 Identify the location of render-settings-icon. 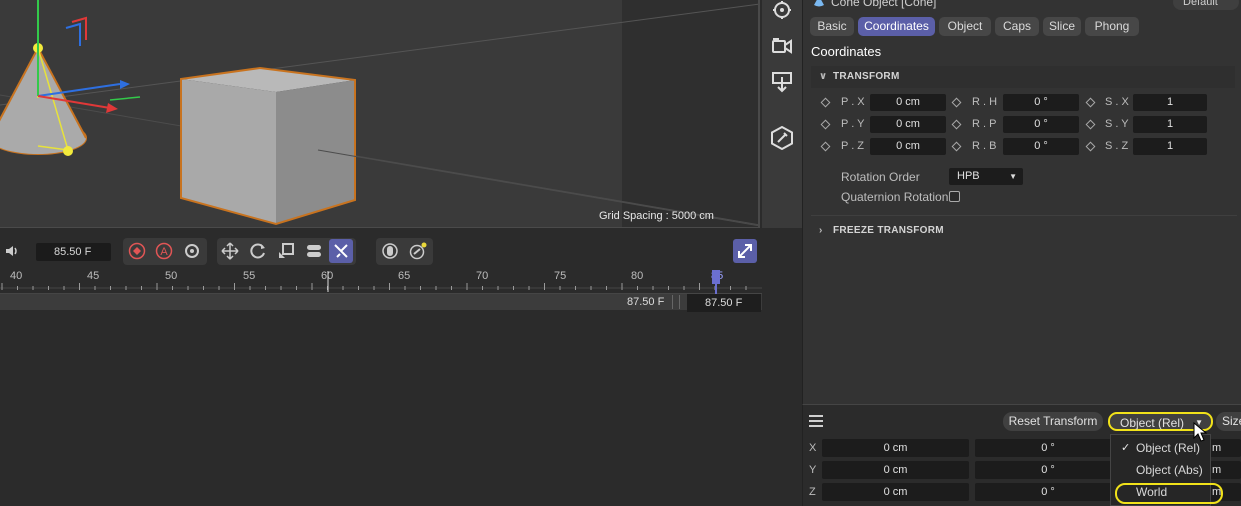
(782, 12).